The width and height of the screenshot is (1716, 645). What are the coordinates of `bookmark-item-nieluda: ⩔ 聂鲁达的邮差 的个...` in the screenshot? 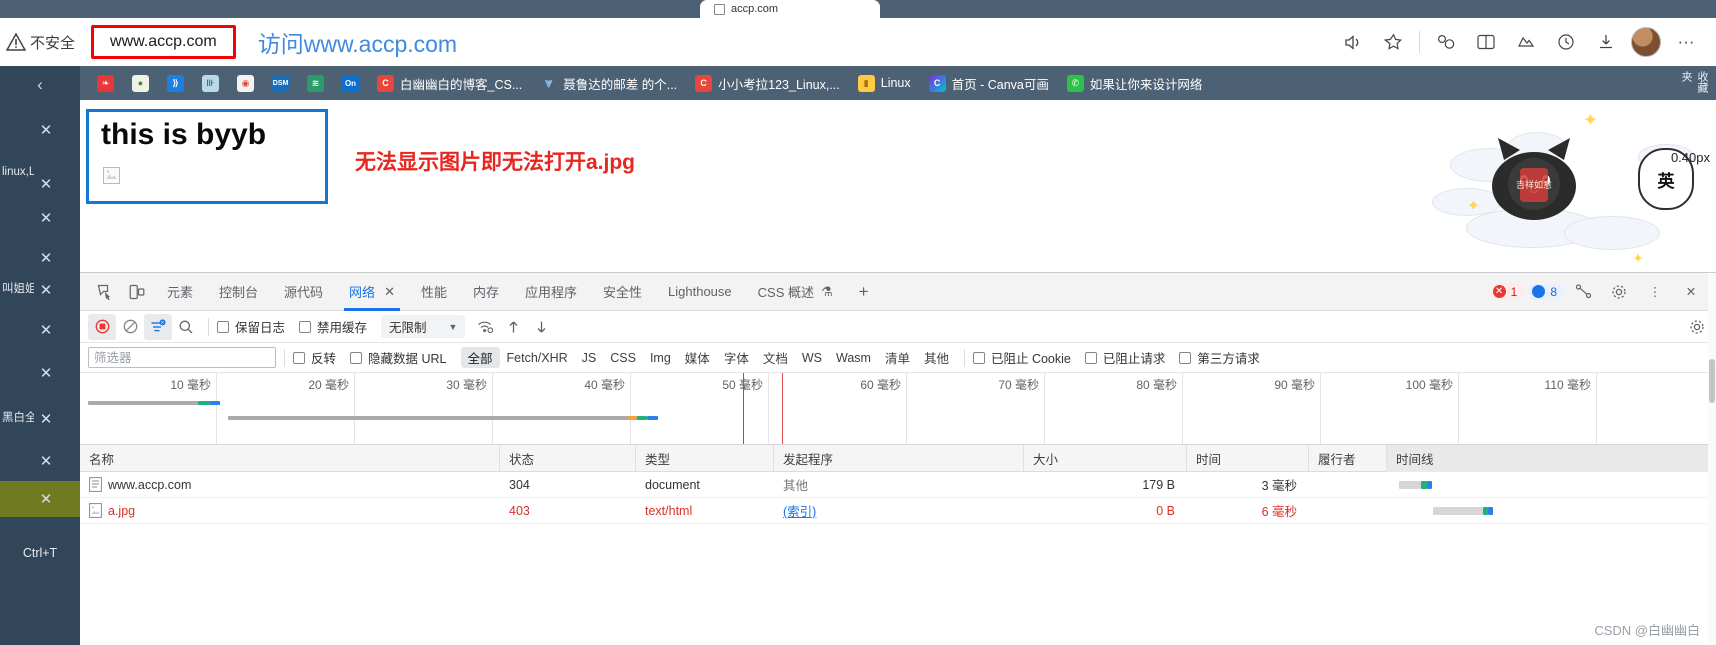 It's located at (608, 83).